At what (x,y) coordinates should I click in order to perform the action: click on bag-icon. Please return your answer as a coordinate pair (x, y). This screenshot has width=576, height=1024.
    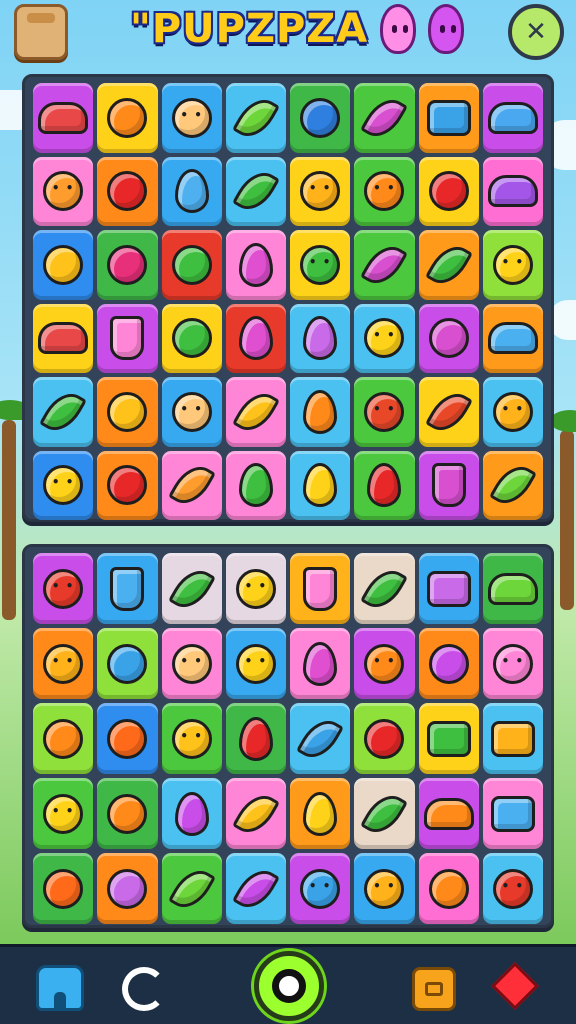
    Looking at the image, I should click on (41, 32).